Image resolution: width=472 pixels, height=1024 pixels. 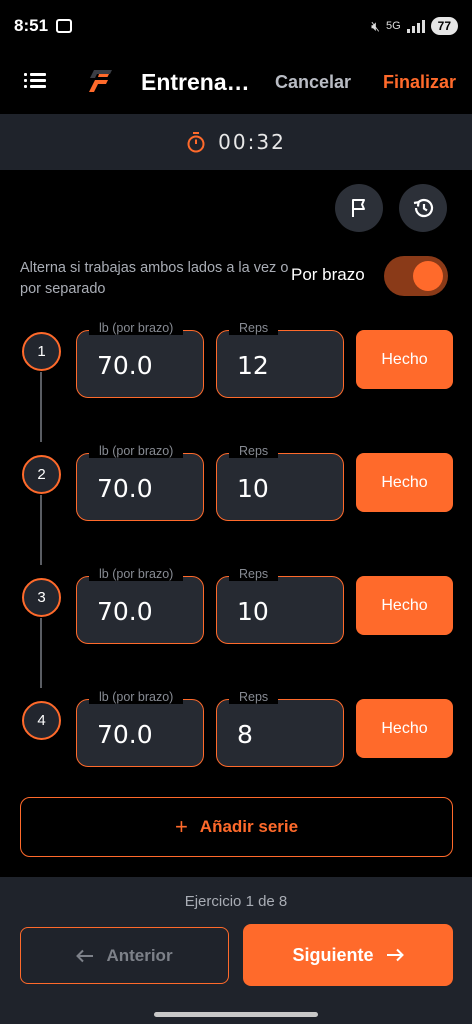 I want to click on previous-label: Anterior, so click(x=139, y=955).